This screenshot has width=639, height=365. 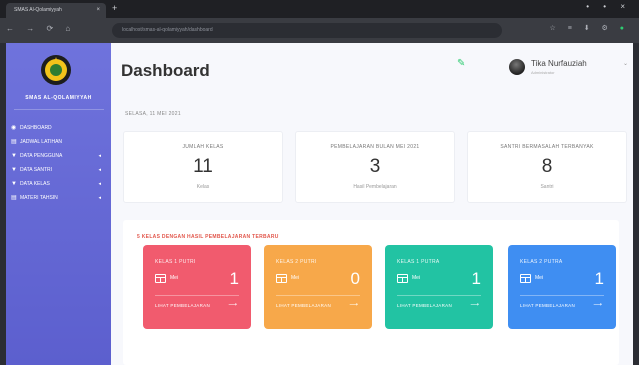 I want to click on school-logo-icon, so click(x=56, y=70).